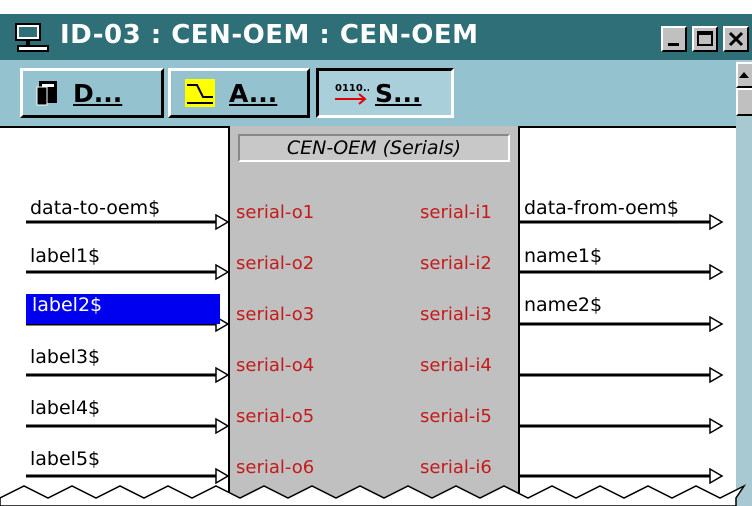 The image size is (752, 506). I want to click on signal-label-right: data-from-oem$, so click(601, 208).